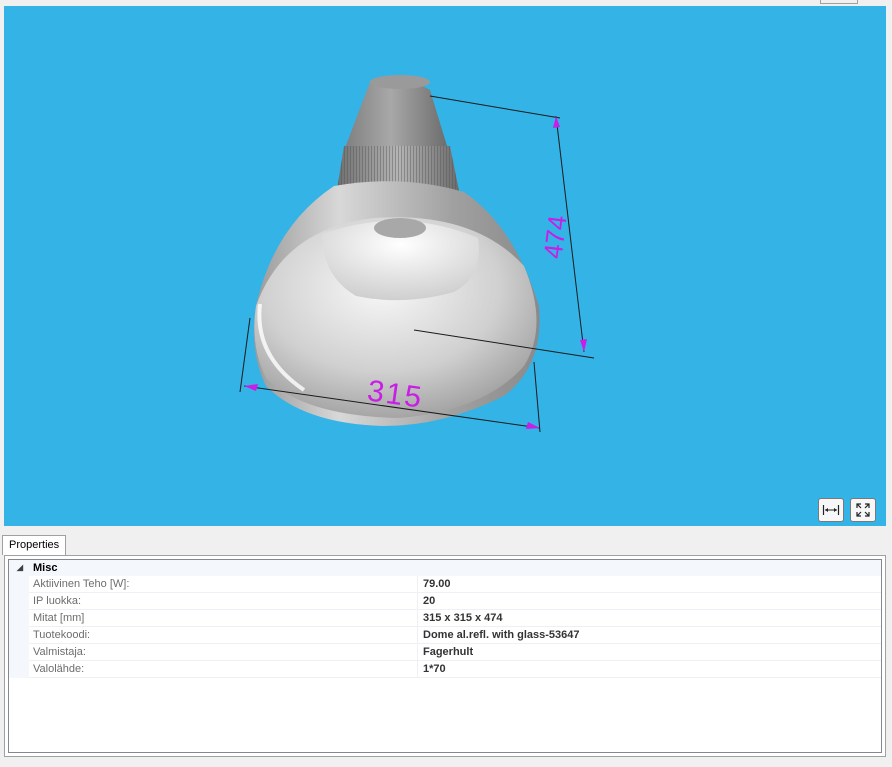  I want to click on fit-to-view-icon, so click(863, 510).